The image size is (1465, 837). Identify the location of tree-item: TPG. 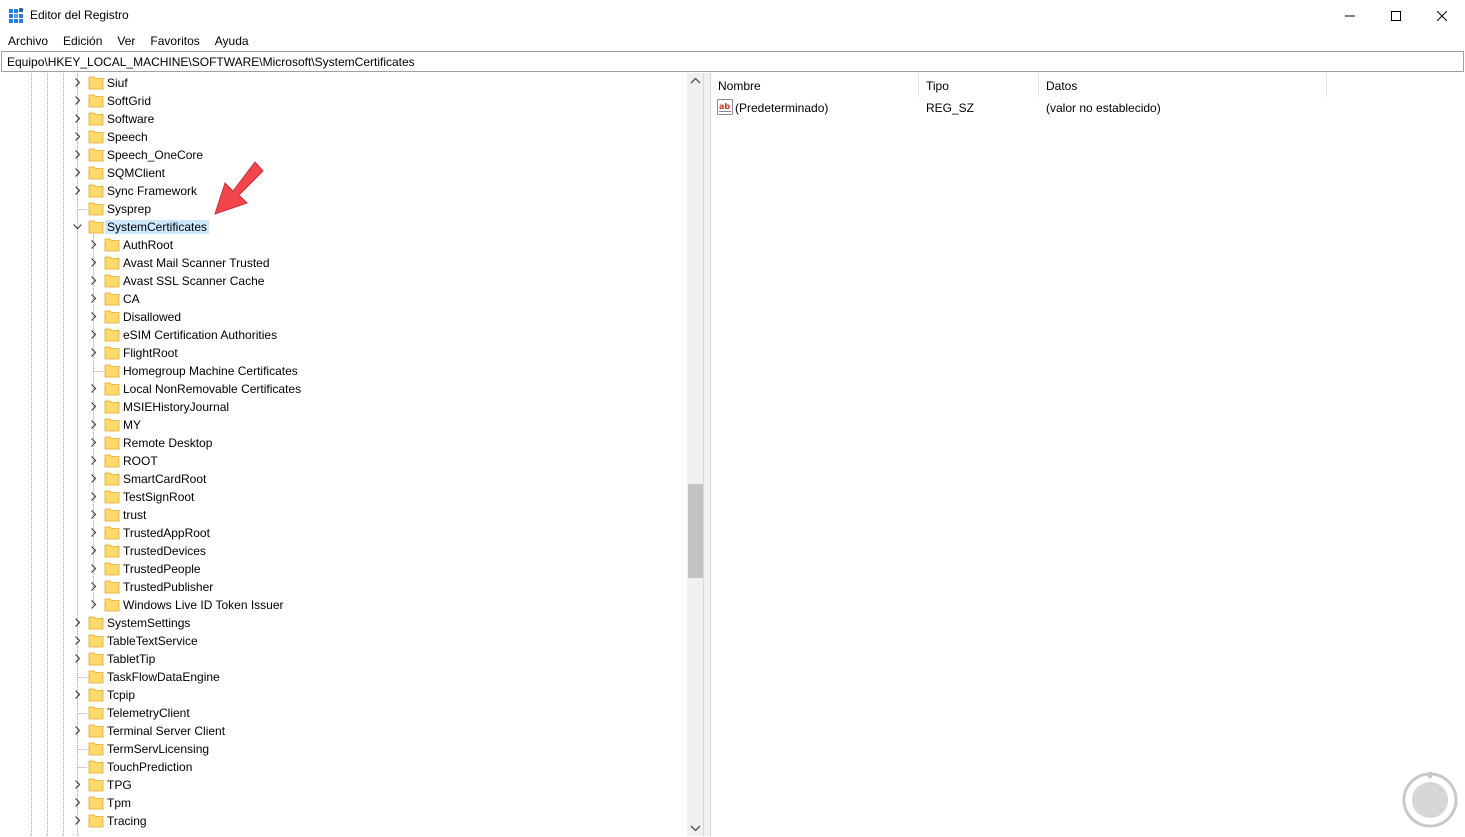
(344, 785).